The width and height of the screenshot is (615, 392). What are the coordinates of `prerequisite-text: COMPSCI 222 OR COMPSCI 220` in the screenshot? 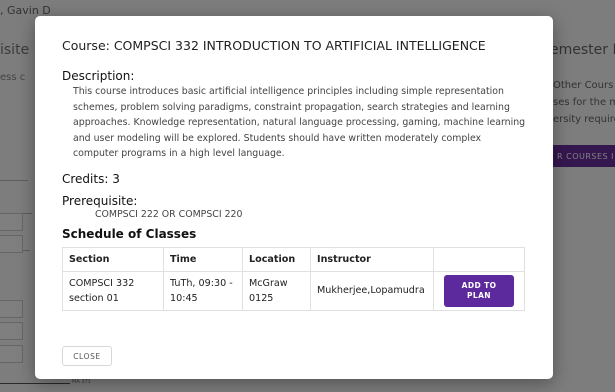 It's located at (169, 214).